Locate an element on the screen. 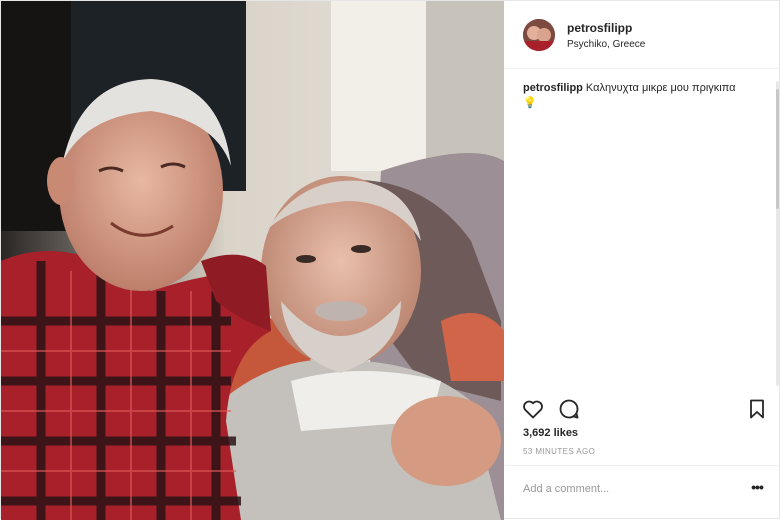 The height and width of the screenshot is (520, 780). caption-text: Καληνυχτα μικρε μου πριγκιπα is located at coordinates (660, 88).